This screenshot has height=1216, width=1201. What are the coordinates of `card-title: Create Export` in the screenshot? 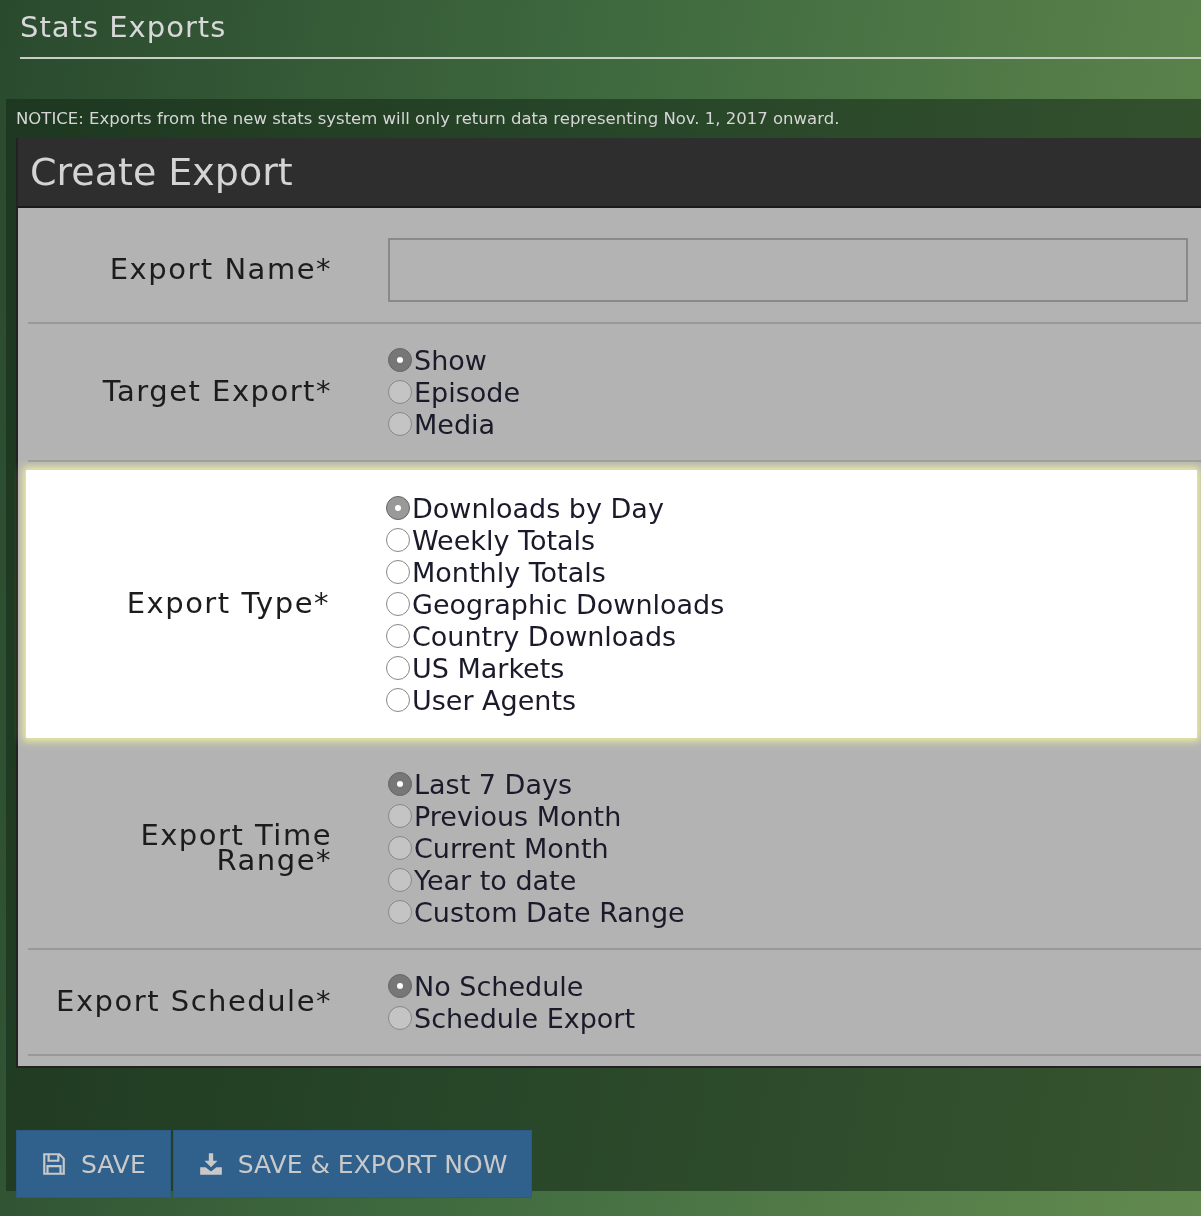 It's located at (161, 172).